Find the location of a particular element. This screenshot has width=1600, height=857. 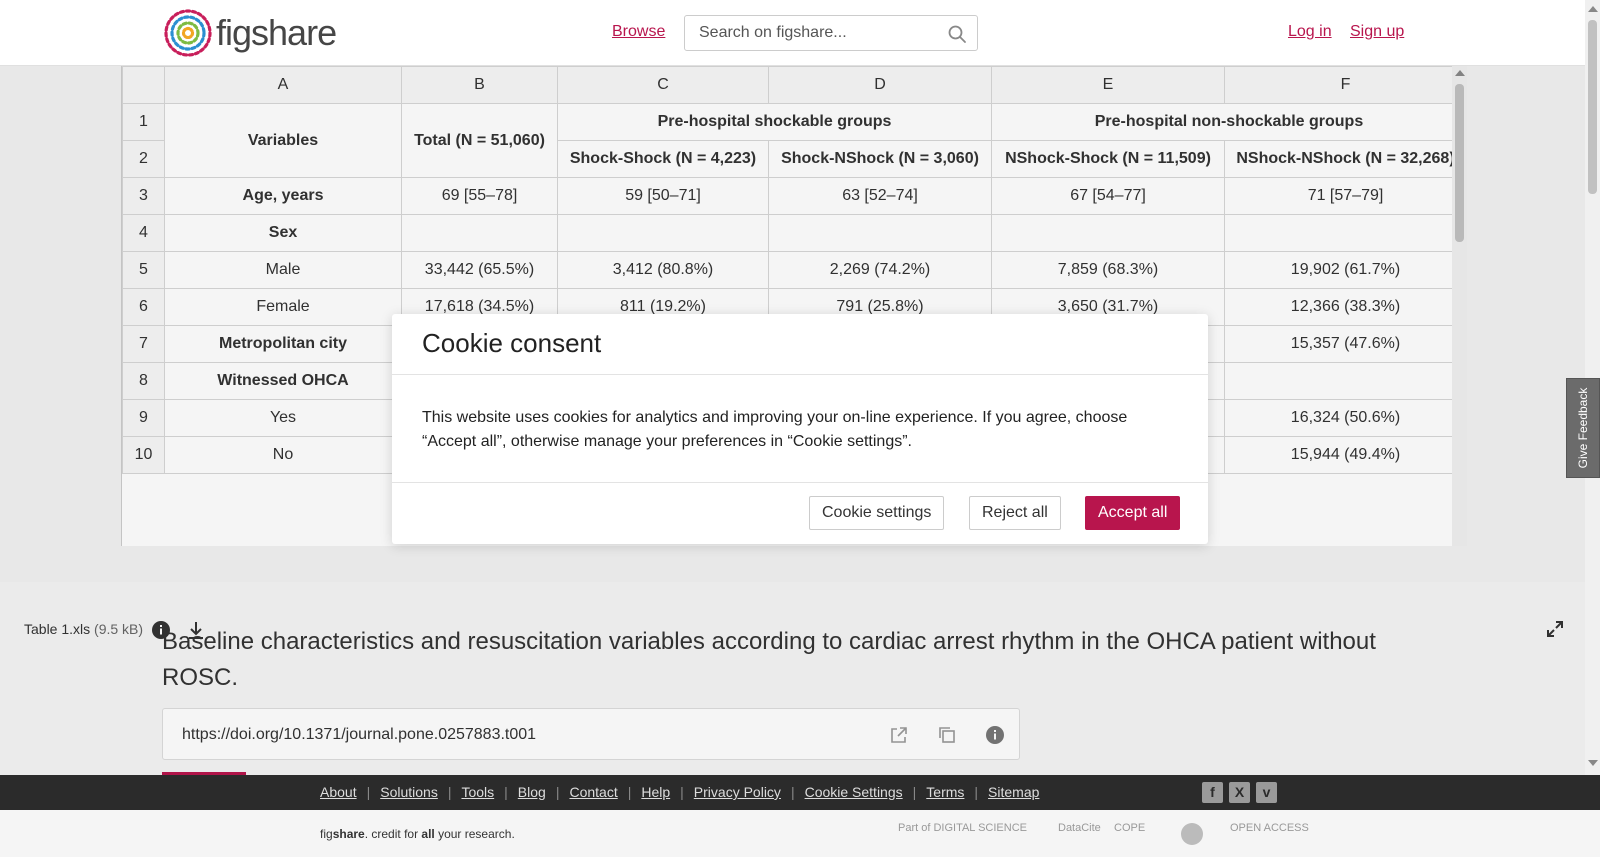

search-box is located at coordinates (831, 33).